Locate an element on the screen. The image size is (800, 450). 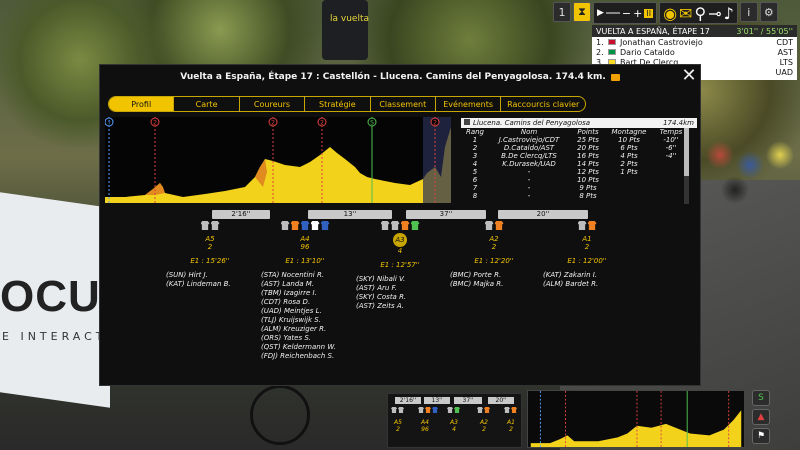
table-cell: 4 Pts is located at coordinates (629, 156).